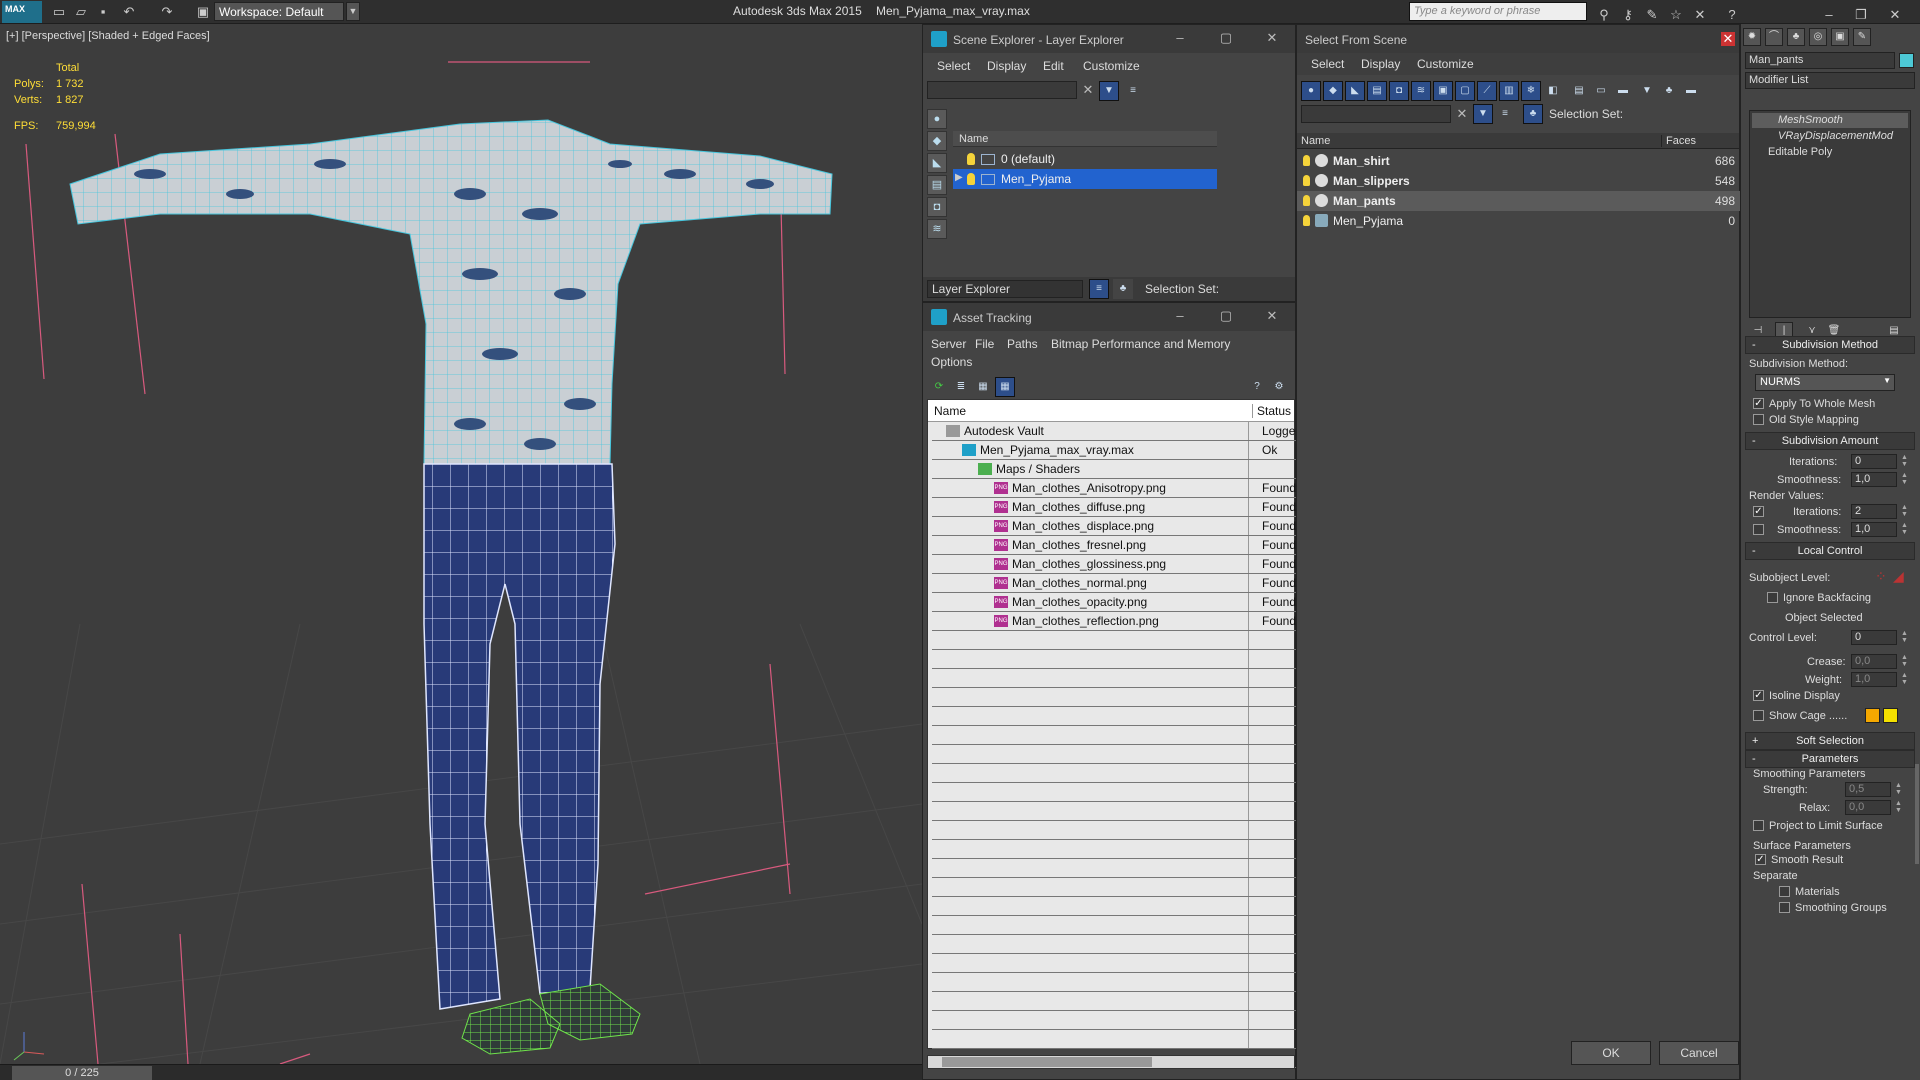 This screenshot has width=1920, height=1080. What do you see at coordinates (1784, 907) in the screenshot?
I see `smoothing-groups-checkbox` at bounding box center [1784, 907].